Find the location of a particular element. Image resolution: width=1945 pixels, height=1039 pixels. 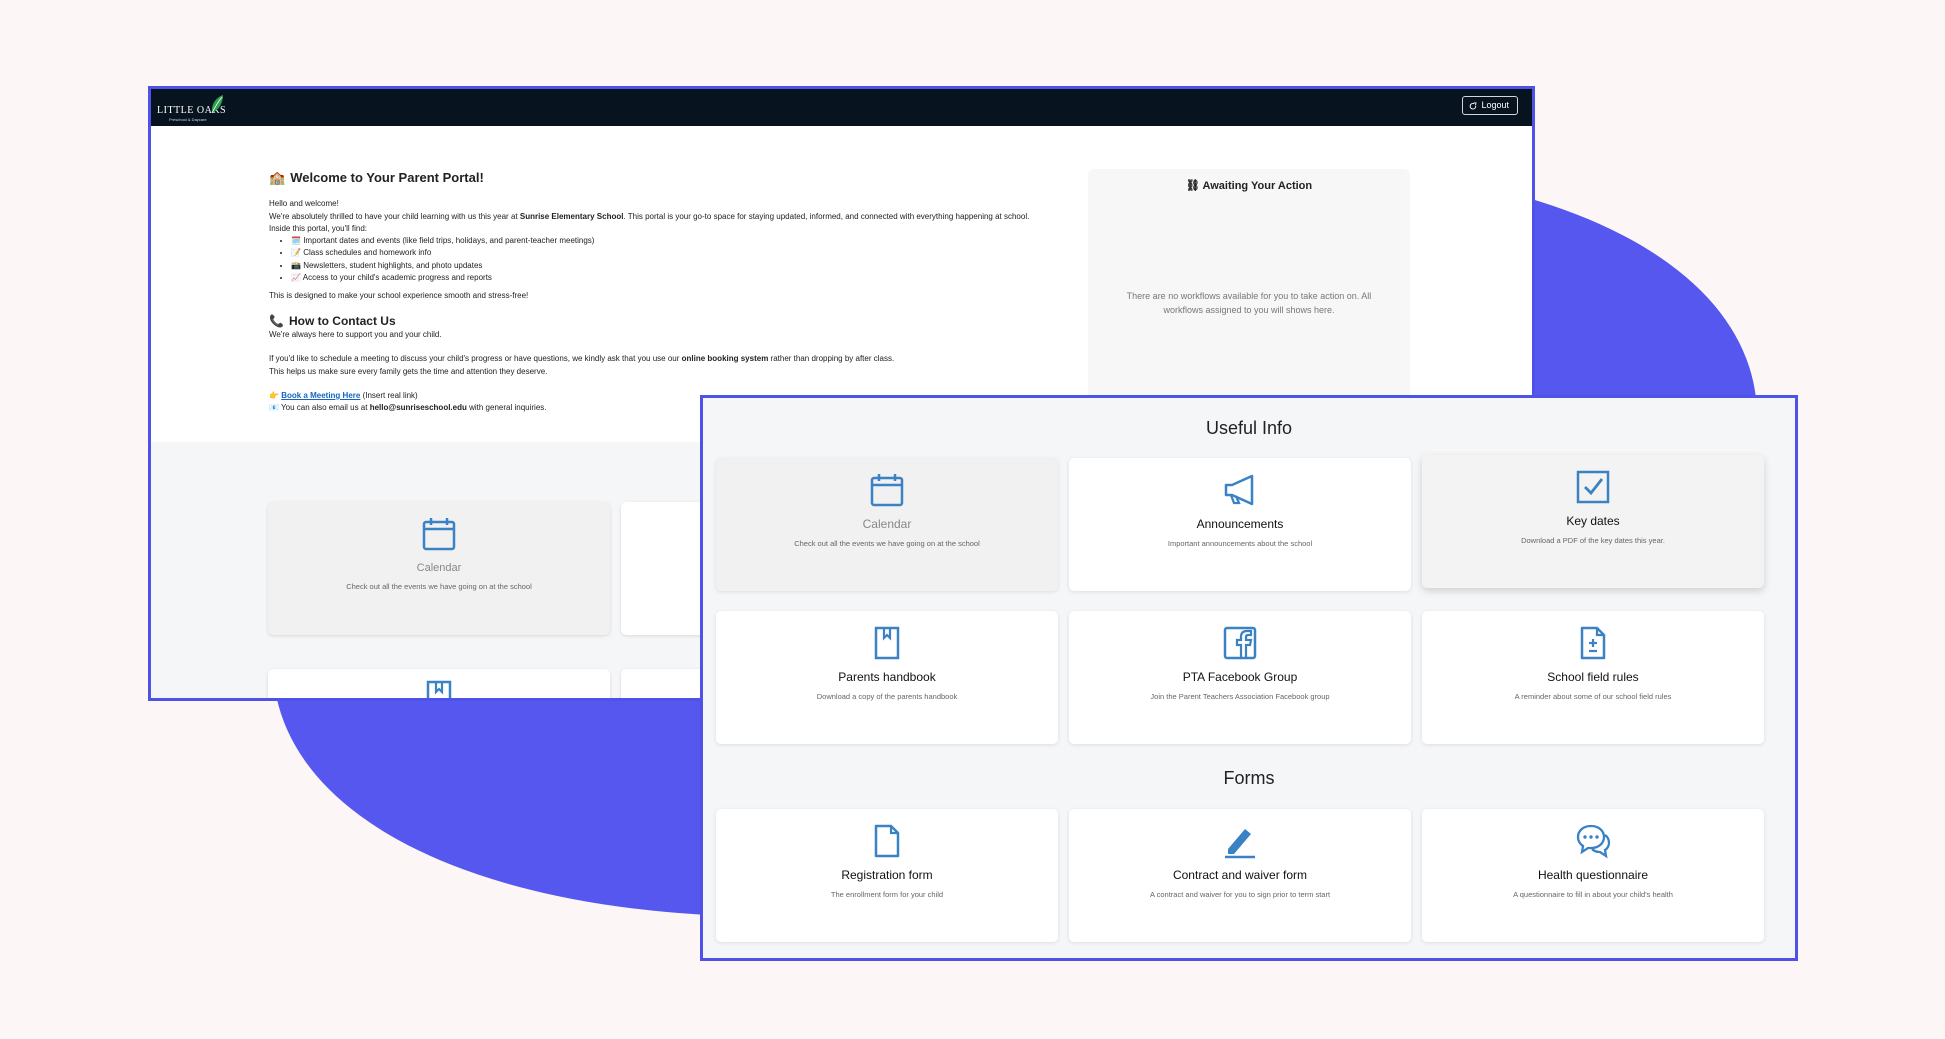

contact-heading: 📞 How to Contact Us is located at coordinates (669, 320).